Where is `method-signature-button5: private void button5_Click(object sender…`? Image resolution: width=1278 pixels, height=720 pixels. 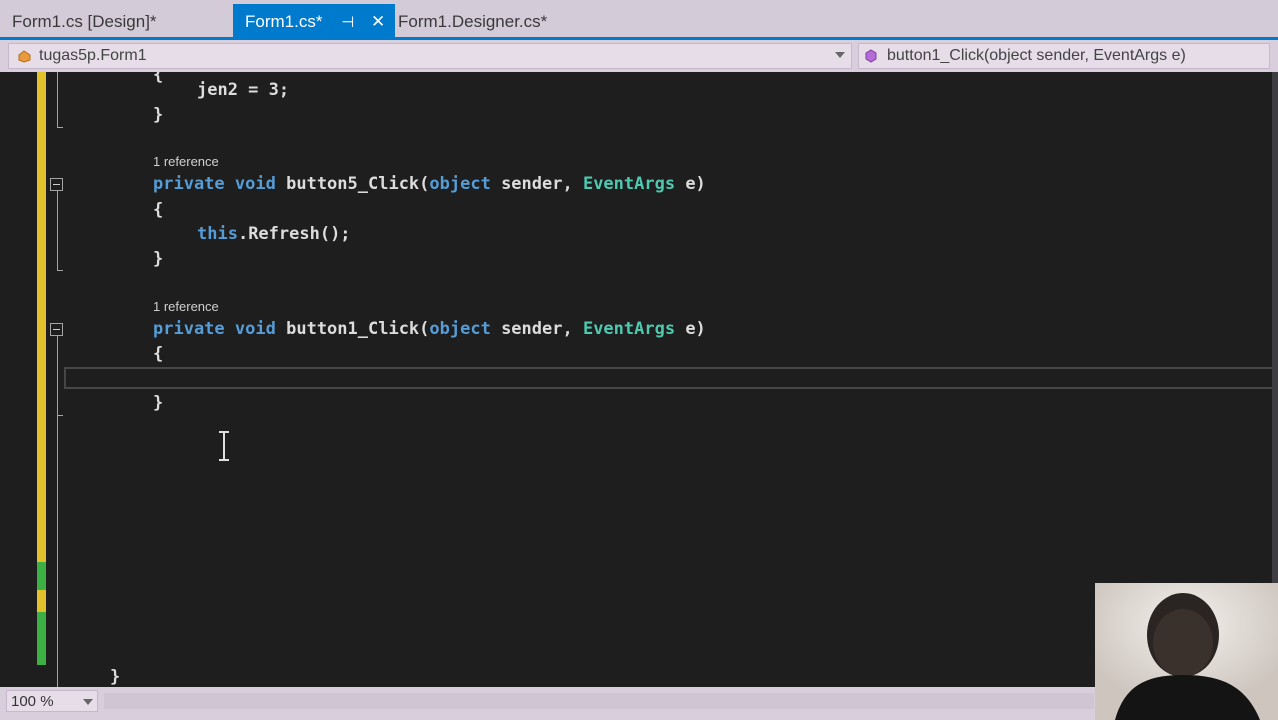
method-signature-button5: private void button5_Click(object sender… is located at coordinates (429, 184).